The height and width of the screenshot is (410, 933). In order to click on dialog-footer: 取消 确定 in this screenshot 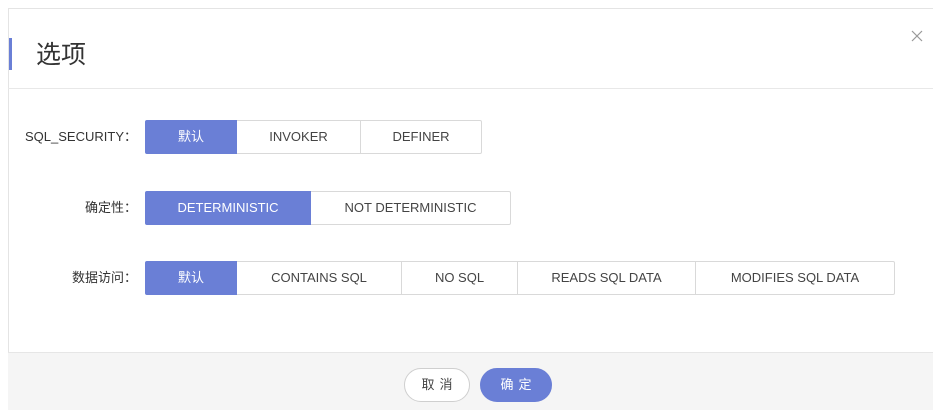, I will do `click(470, 381)`.